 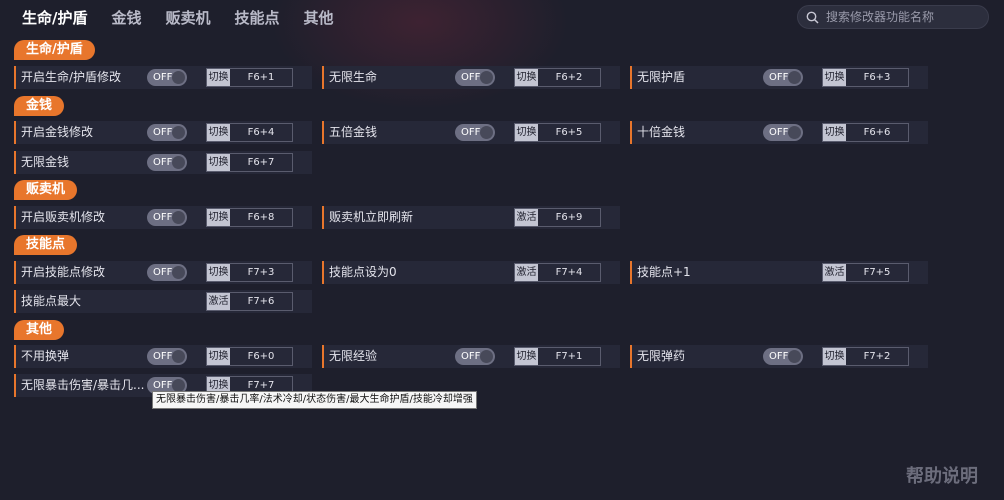 I want to click on hotkey-key: F7+3, so click(x=261, y=272).